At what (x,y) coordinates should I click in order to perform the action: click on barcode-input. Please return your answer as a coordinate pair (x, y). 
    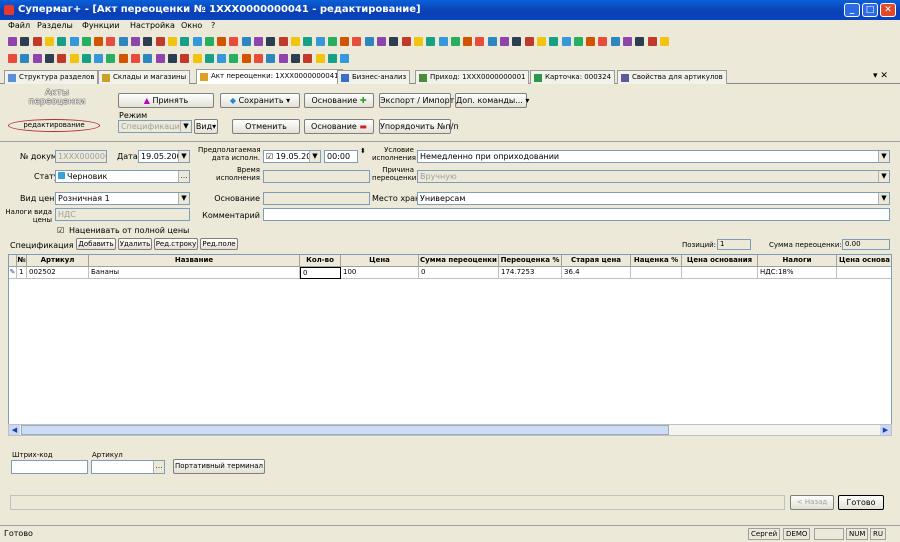
    Looking at the image, I should click on (49, 467).